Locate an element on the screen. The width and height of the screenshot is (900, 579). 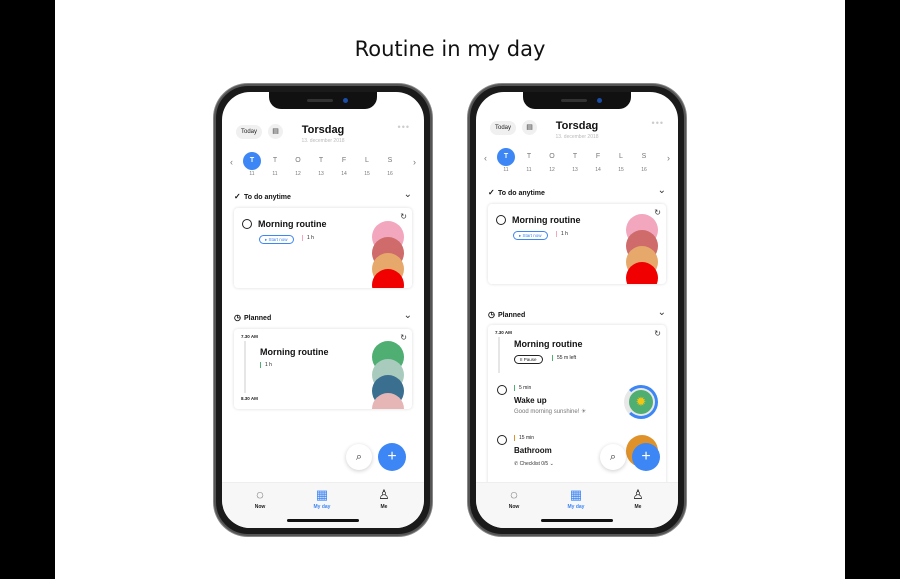
pause-button: II Pause is located at coordinates (528, 359).